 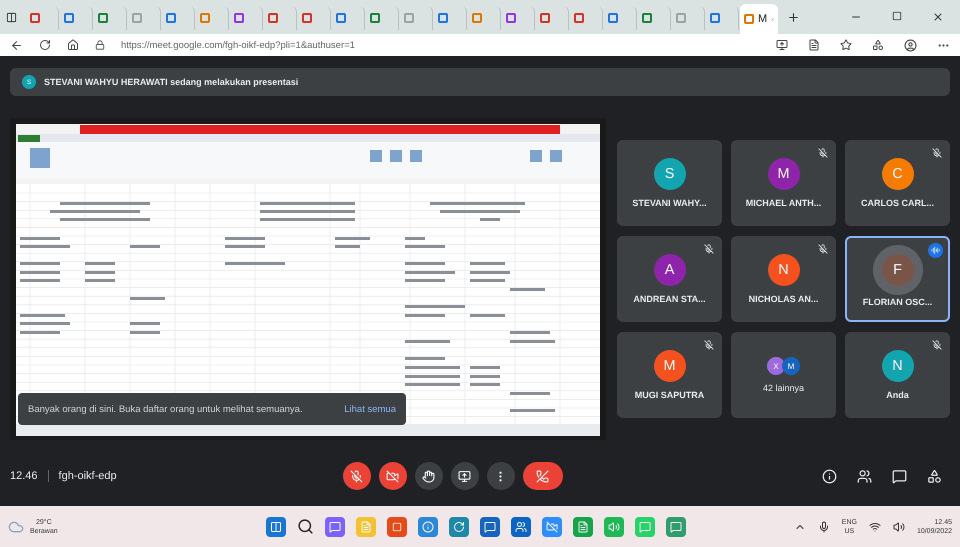 I want to click on tab-actions-icon, so click(x=11, y=17).